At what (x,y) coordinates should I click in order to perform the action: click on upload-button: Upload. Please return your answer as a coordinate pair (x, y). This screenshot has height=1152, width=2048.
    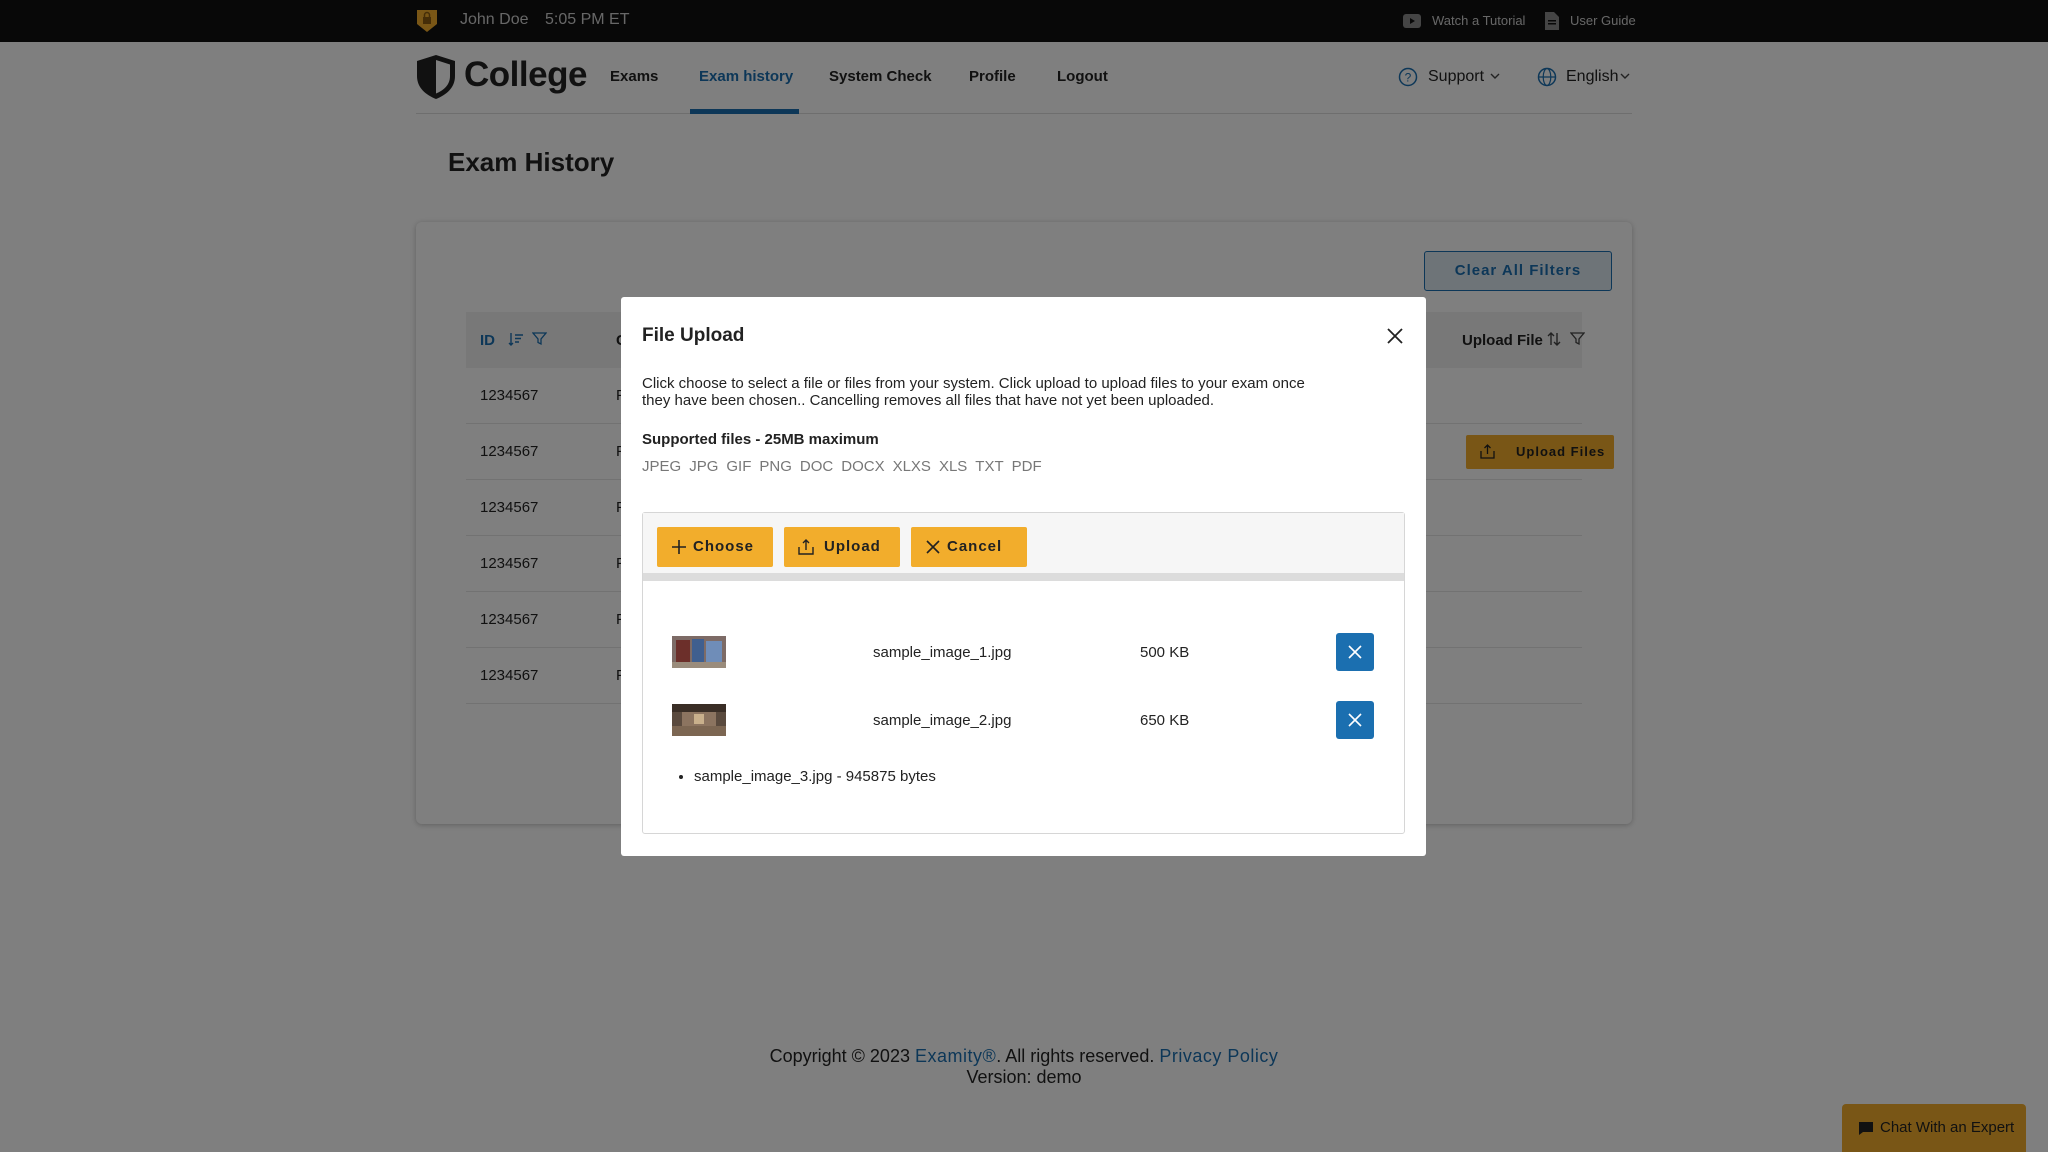
    Looking at the image, I should click on (842, 547).